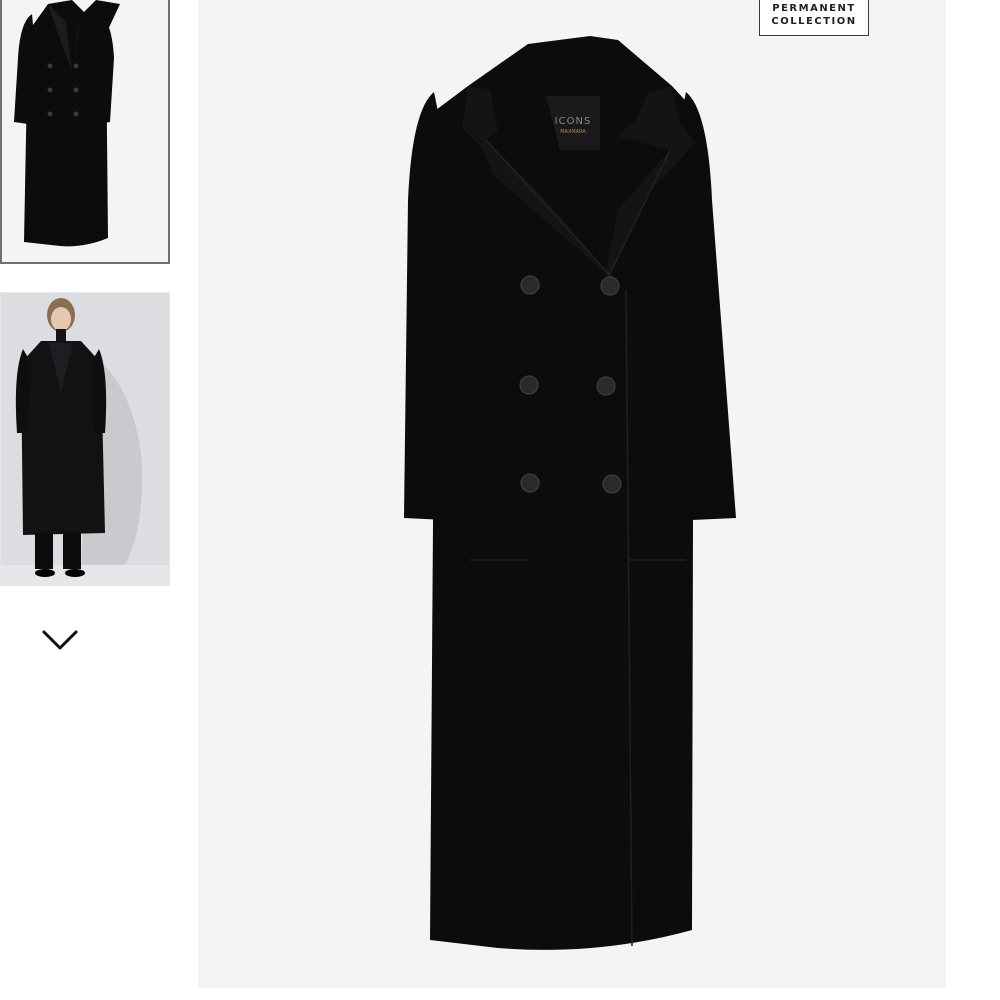  I want to click on coat-label-subtext: MAXMARA, so click(573, 132).